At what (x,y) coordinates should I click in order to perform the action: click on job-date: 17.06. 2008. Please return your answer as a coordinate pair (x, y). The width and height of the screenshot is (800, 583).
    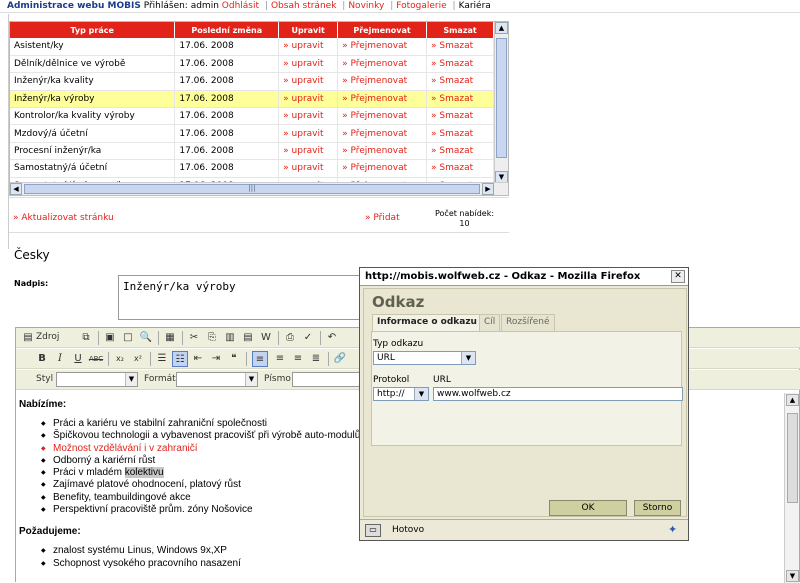
    Looking at the image, I should click on (227, 116).